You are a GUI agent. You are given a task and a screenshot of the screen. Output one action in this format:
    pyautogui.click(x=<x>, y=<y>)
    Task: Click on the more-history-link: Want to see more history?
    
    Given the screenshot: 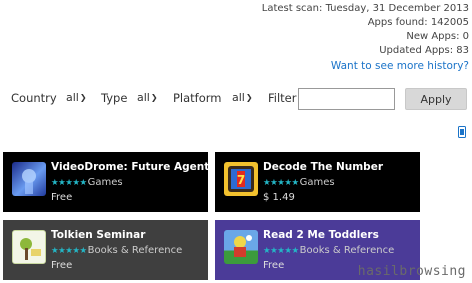 What is the action you would take?
    pyautogui.click(x=400, y=66)
    